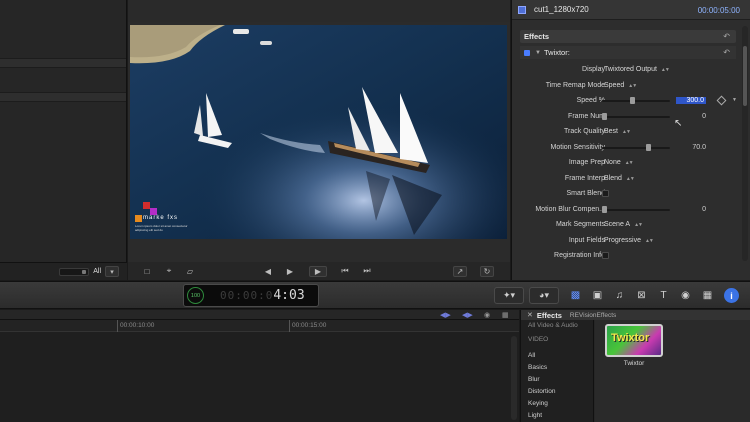 The image size is (750, 422). What do you see at coordinates (628, 52) in the screenshot?
I see `effect-header-twixtor: ▼ Twixtor: ↶` at bounding box center [628, 52].